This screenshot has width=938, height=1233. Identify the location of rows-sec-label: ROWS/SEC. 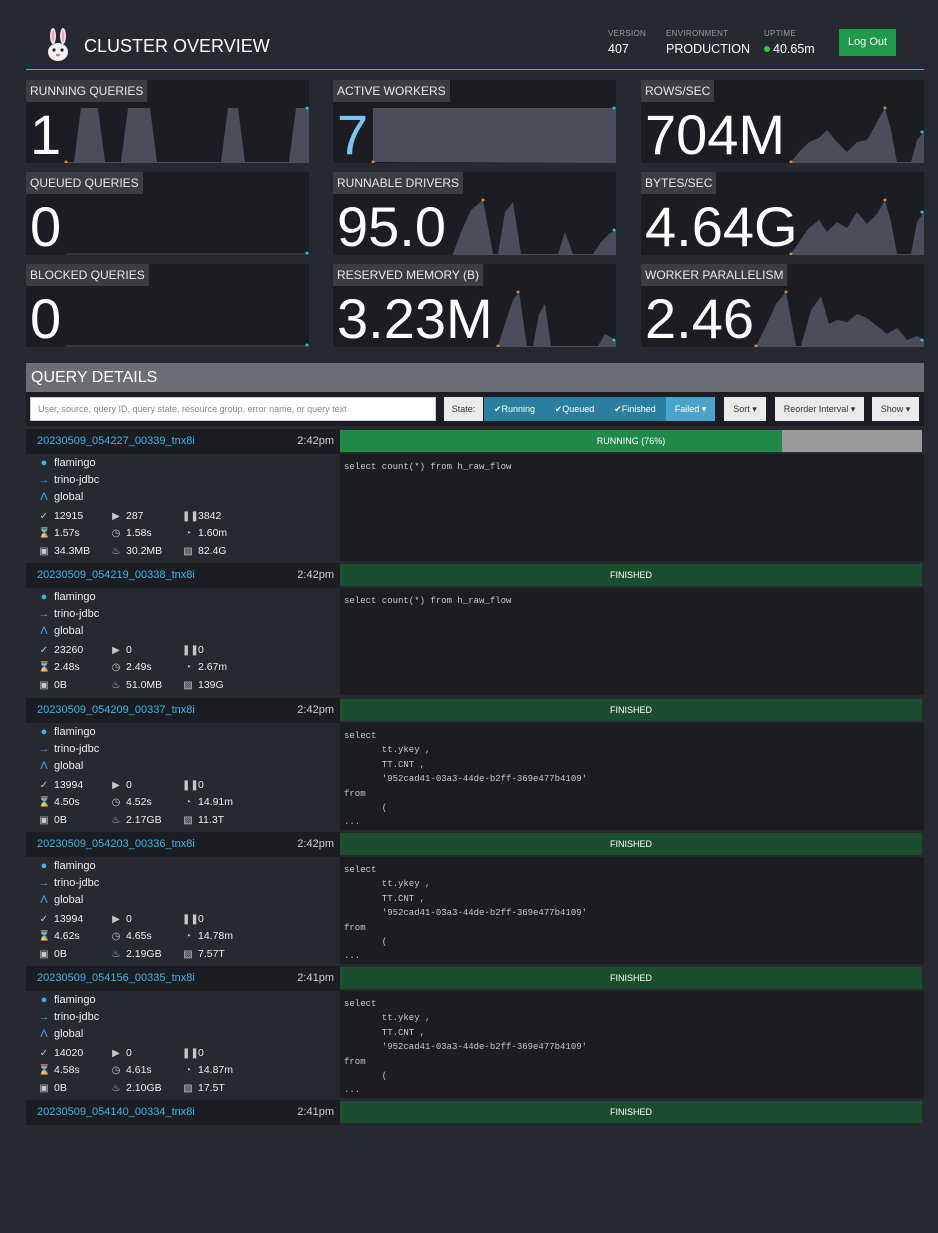
(678, 91).